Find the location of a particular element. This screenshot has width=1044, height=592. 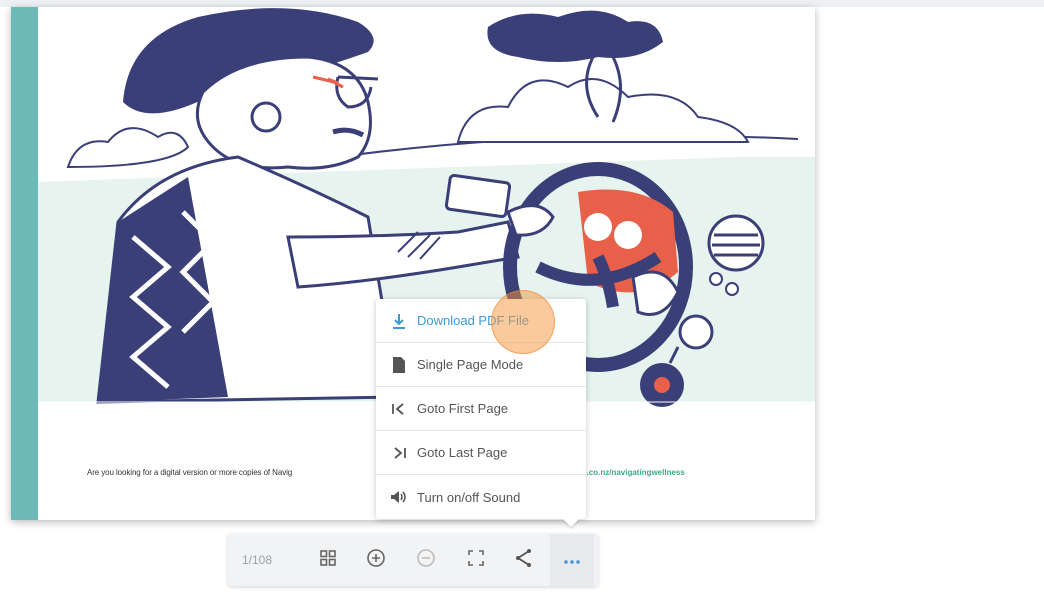

page-counter: 1/108 is located at coordinates (257, 560).